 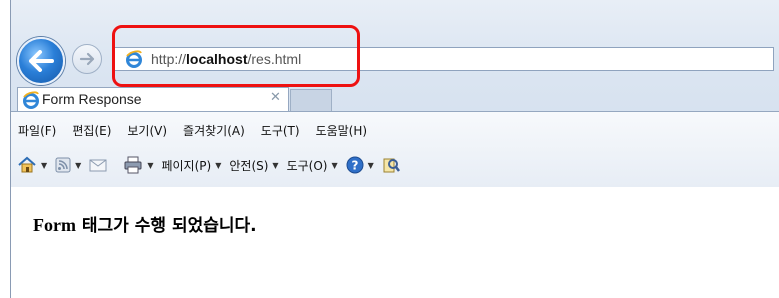 I want to click on menu-view: 보기(V), so click(x=147, y=130).